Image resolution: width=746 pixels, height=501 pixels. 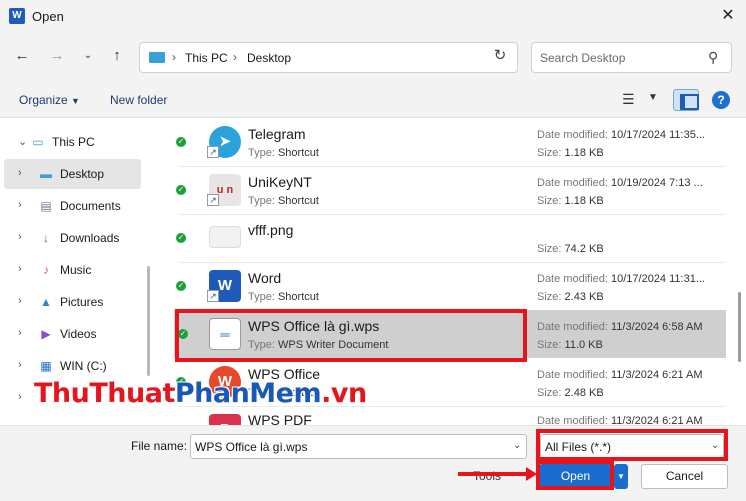 What do you see at coordinates (728, 16) in the screenshot?
I see `close-button: ✕` at bounding box center [728, 16].